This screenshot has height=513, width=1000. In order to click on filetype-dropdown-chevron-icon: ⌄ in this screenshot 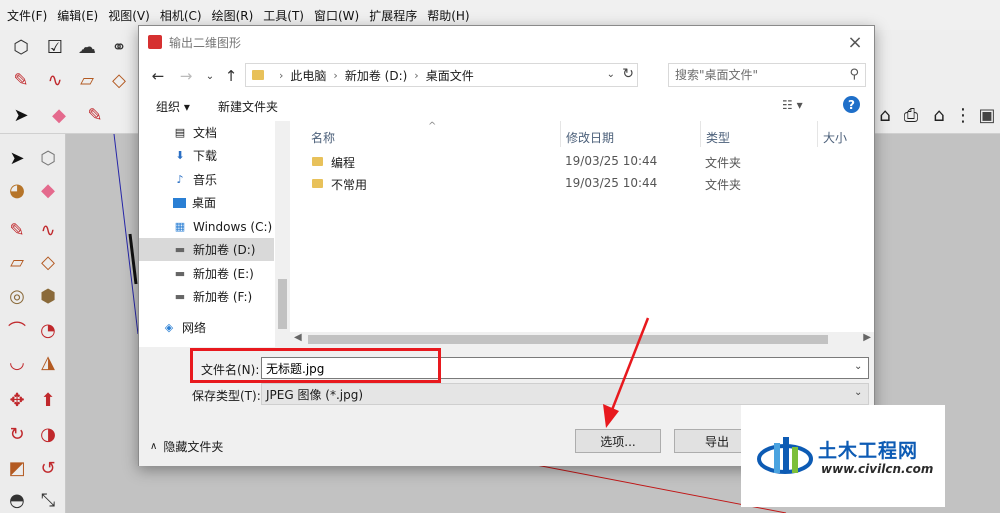, I will do `click(858, 392)`.